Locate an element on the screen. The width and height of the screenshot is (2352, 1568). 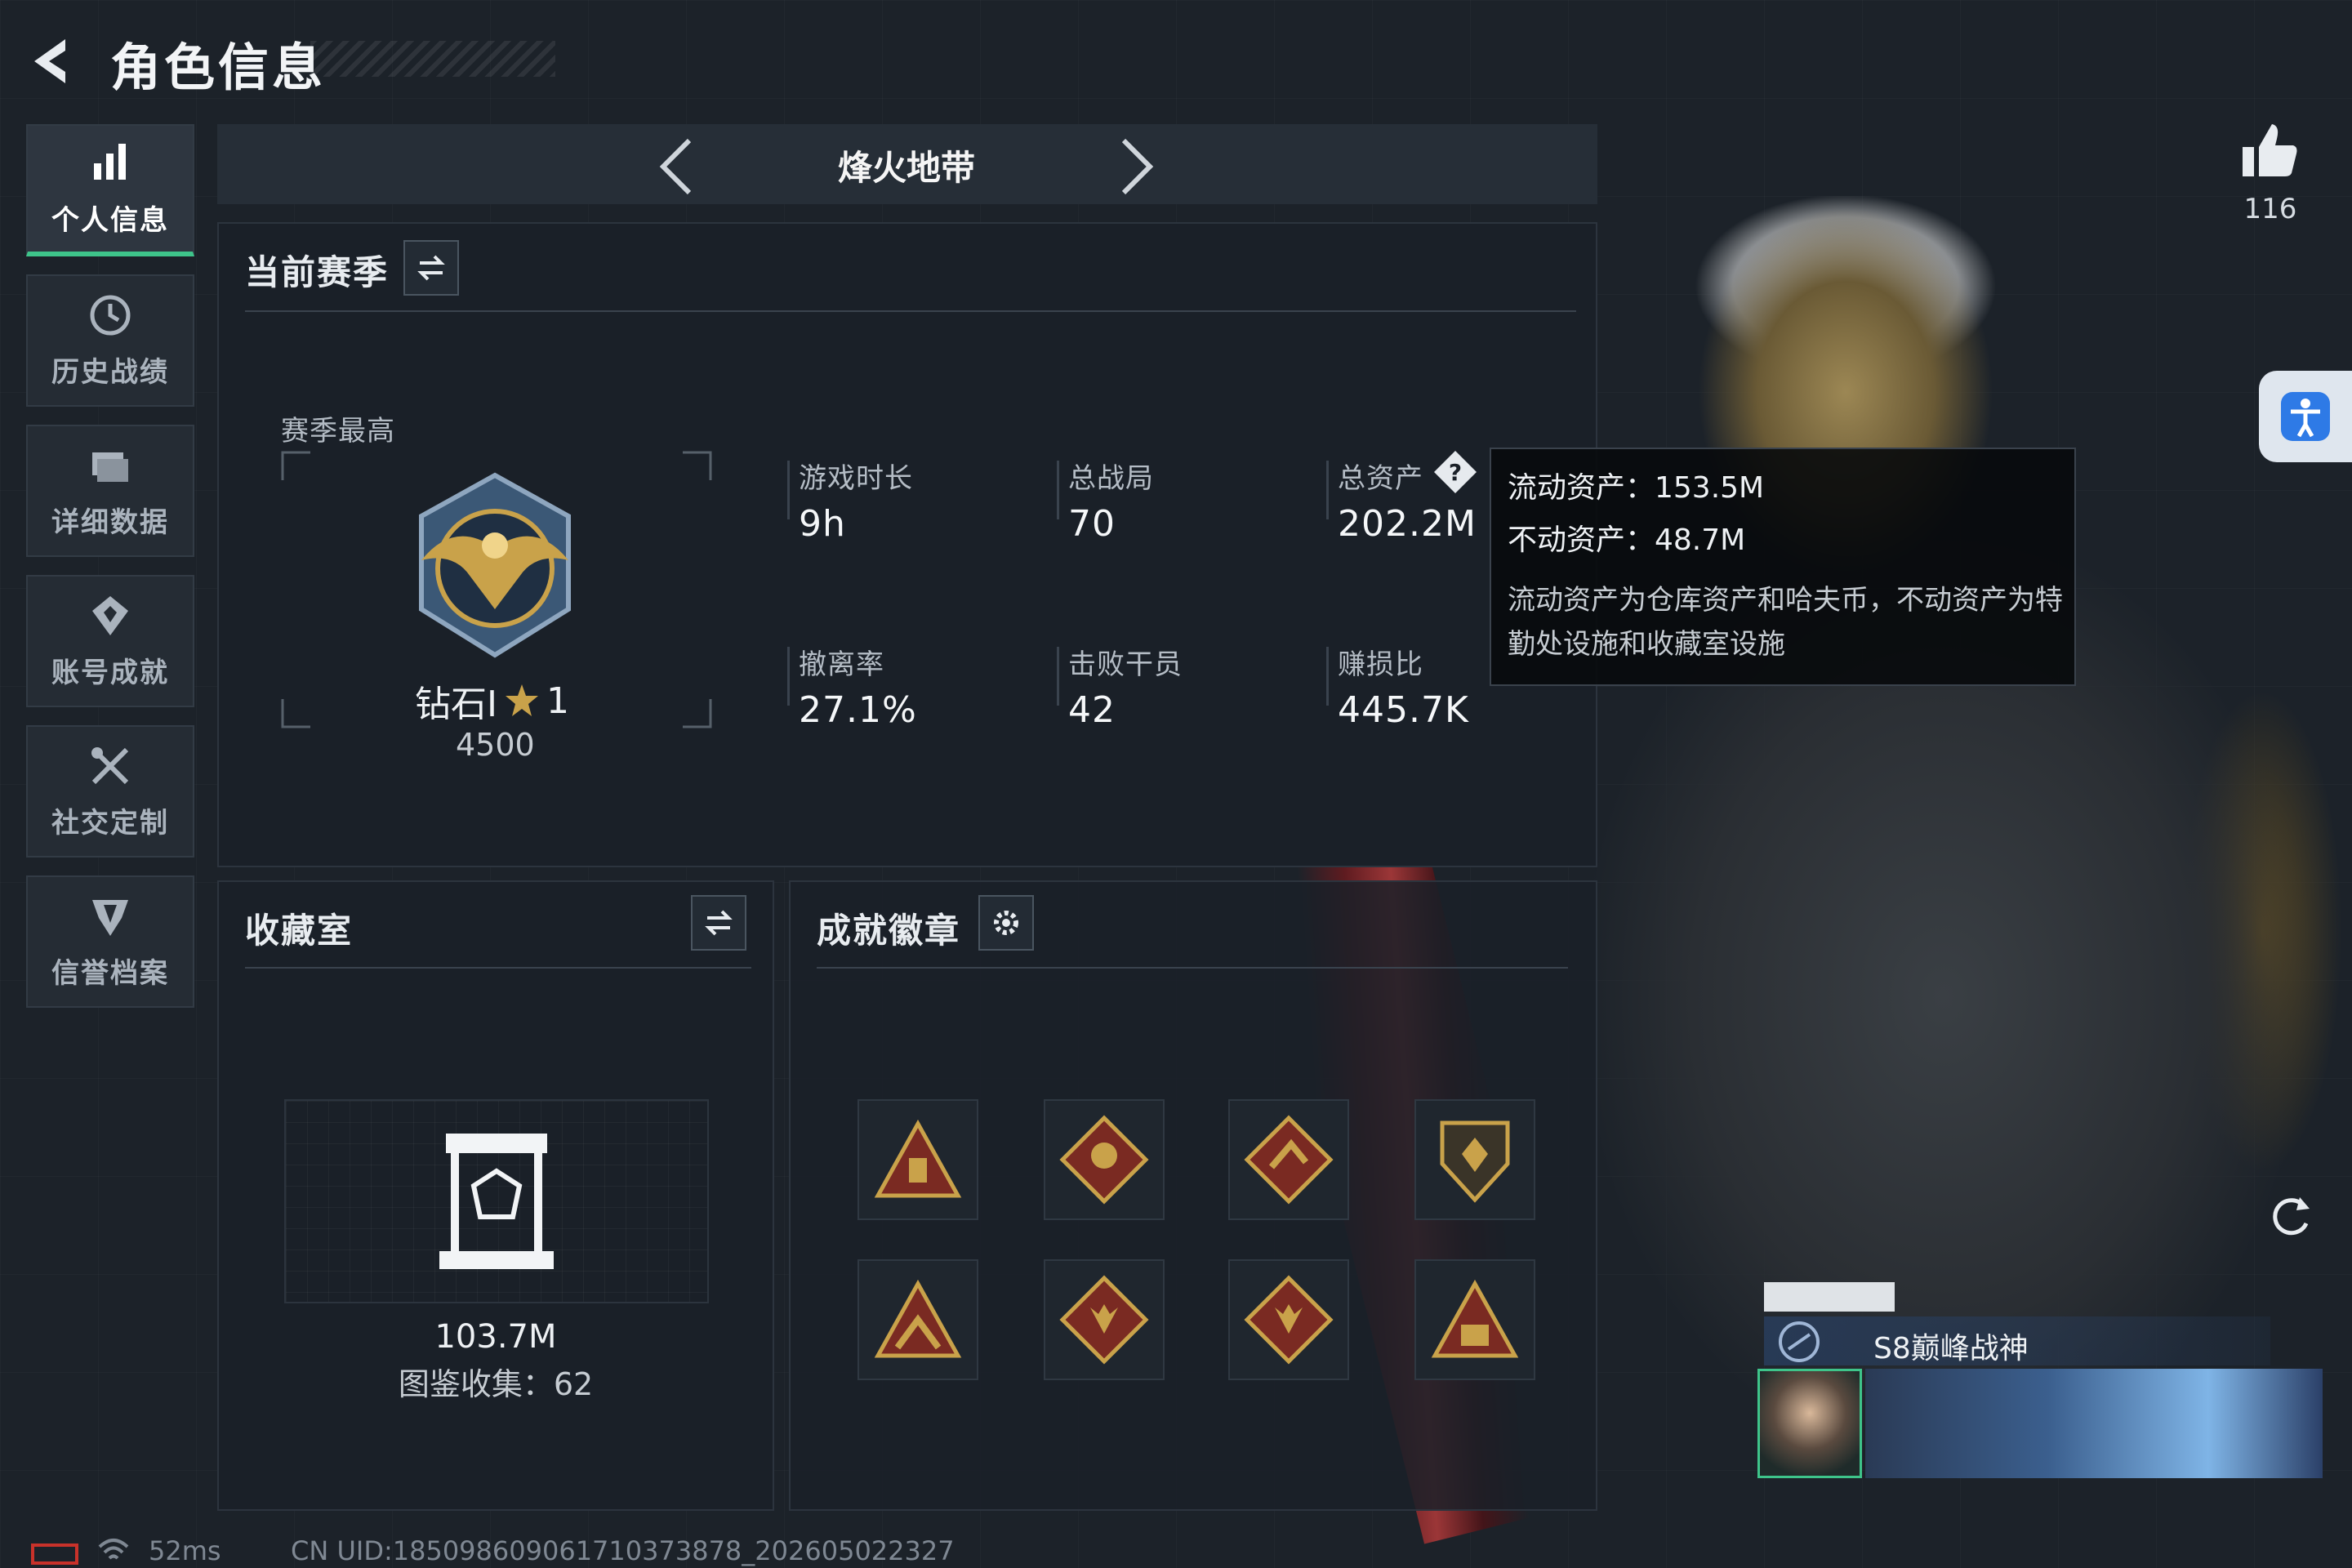
sidebar-item-achievements: 账号成就 is located at coordinates (110, 641).